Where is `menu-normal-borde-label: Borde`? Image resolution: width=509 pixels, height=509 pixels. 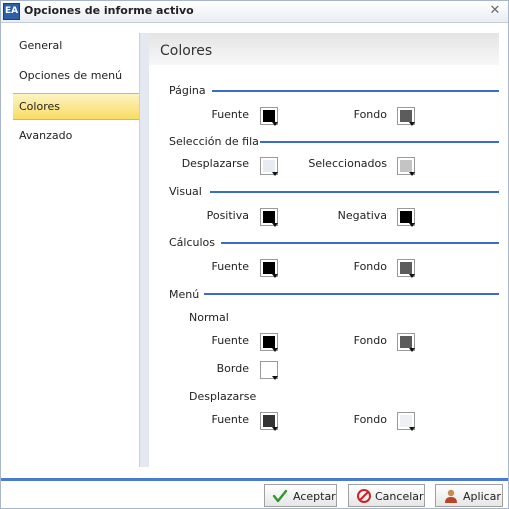
menu-normal-borde-label: Borde is located at coordinates (232, 368).